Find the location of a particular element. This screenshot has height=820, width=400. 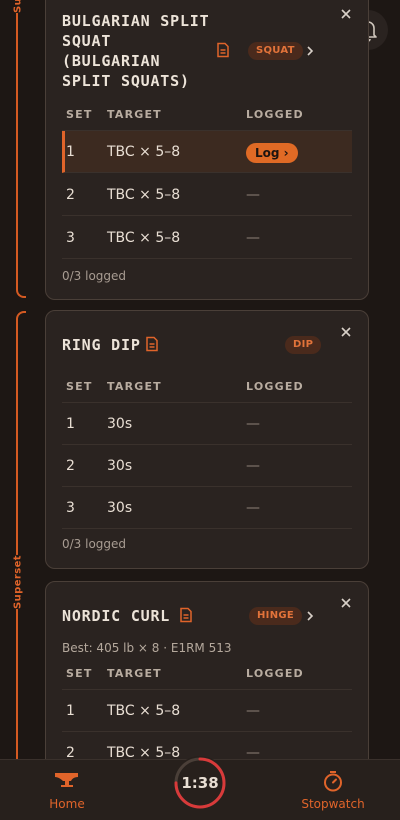

movement-tag: HINGE is located at coordinates (275, 616).